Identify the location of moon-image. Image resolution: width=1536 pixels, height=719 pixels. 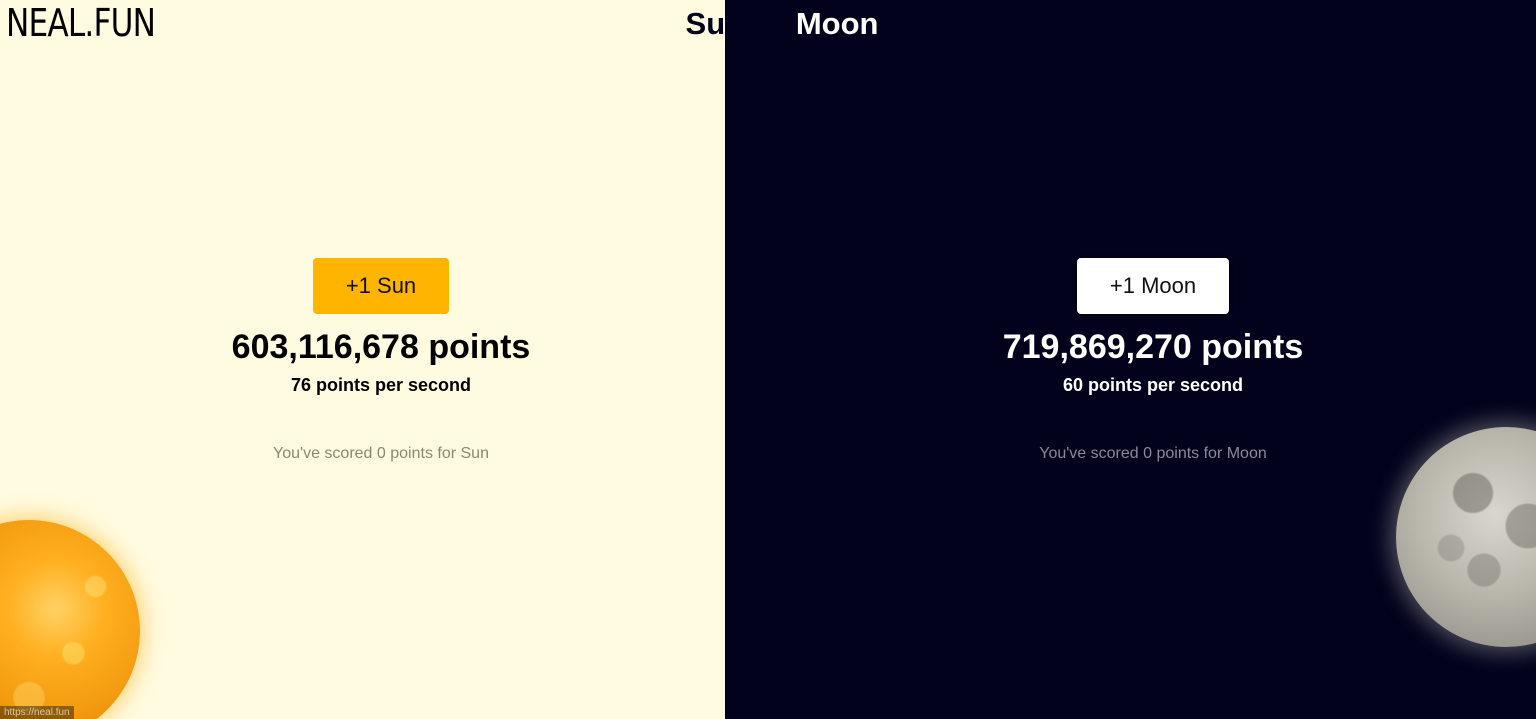
(1466, 537).